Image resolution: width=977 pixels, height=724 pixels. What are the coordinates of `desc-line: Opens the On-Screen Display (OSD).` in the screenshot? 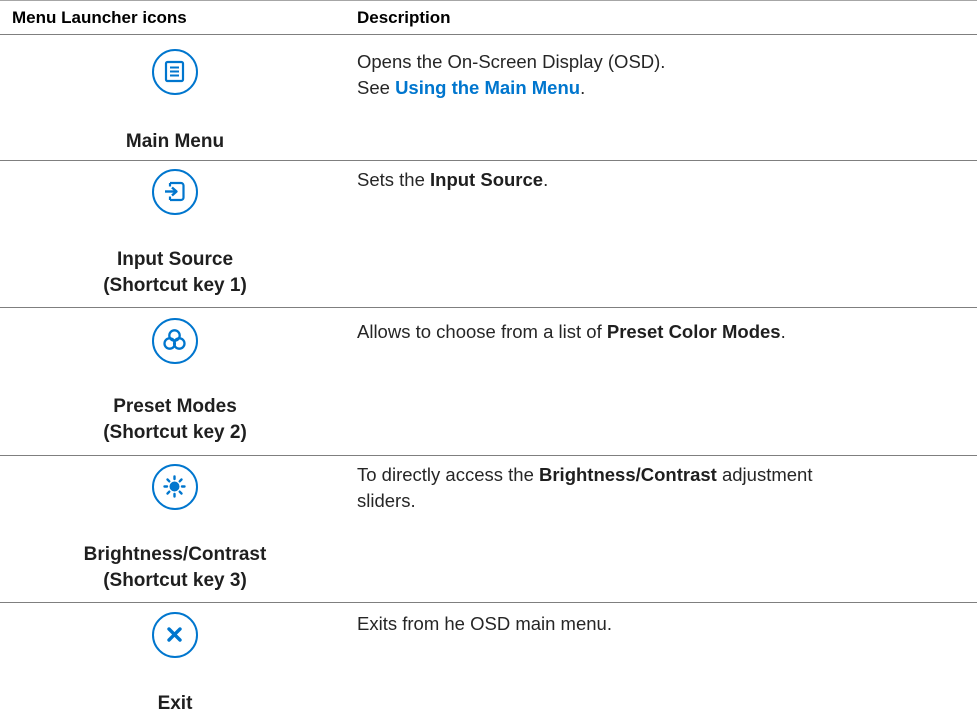 It's located at (511, 61).